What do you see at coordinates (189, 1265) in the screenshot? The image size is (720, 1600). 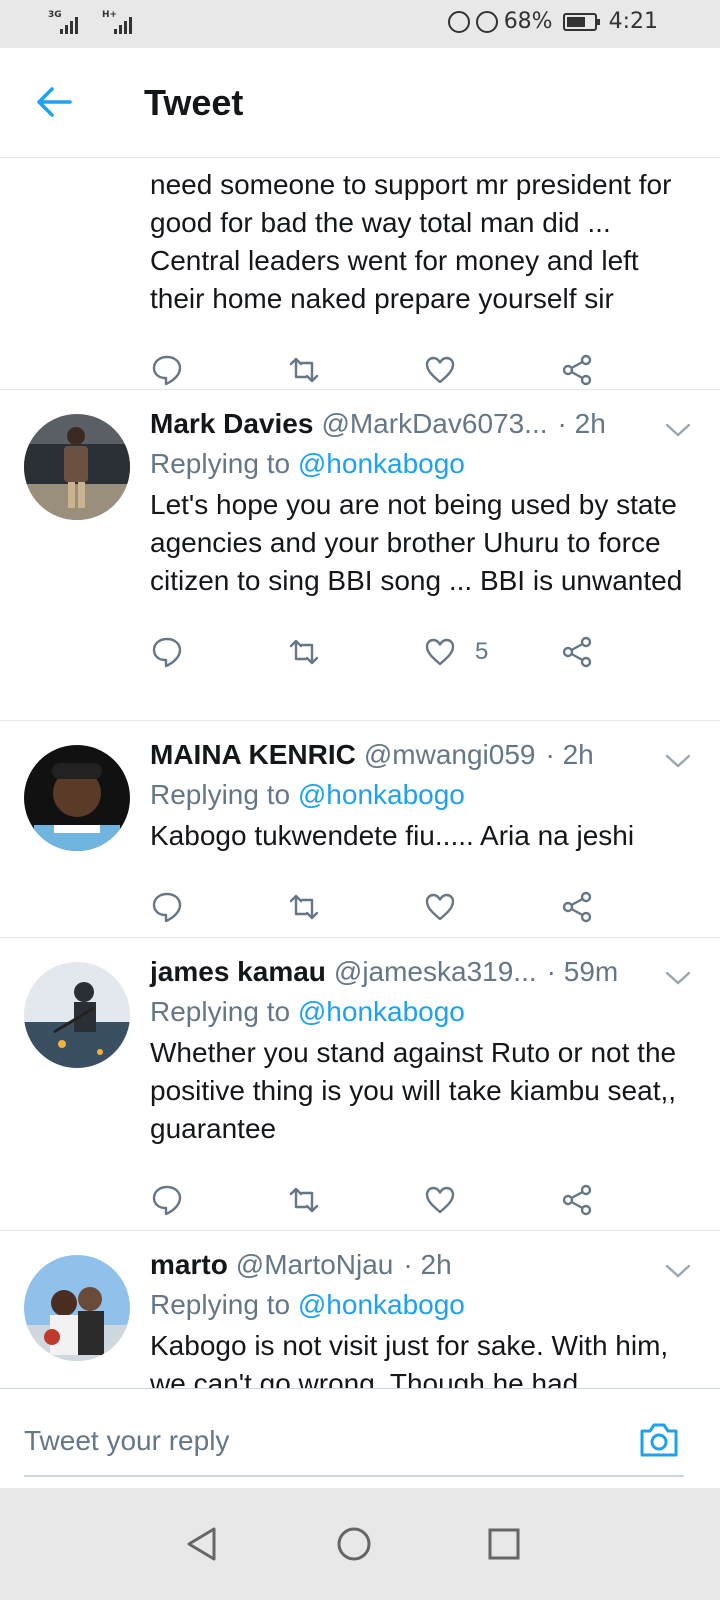 I see `author-name: marto` at bounding box center [189, 1265].